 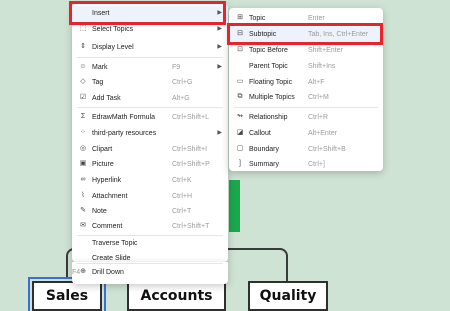 I want to click on context-menu-bottom: ⊕ Drill Down F4, so click(x=150, y=273).